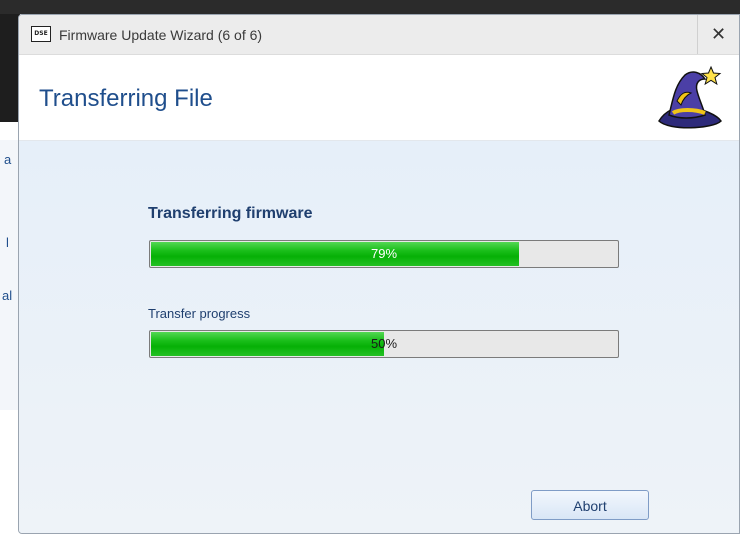  I want to click on background-app-dark-panel, so click(10, 68).